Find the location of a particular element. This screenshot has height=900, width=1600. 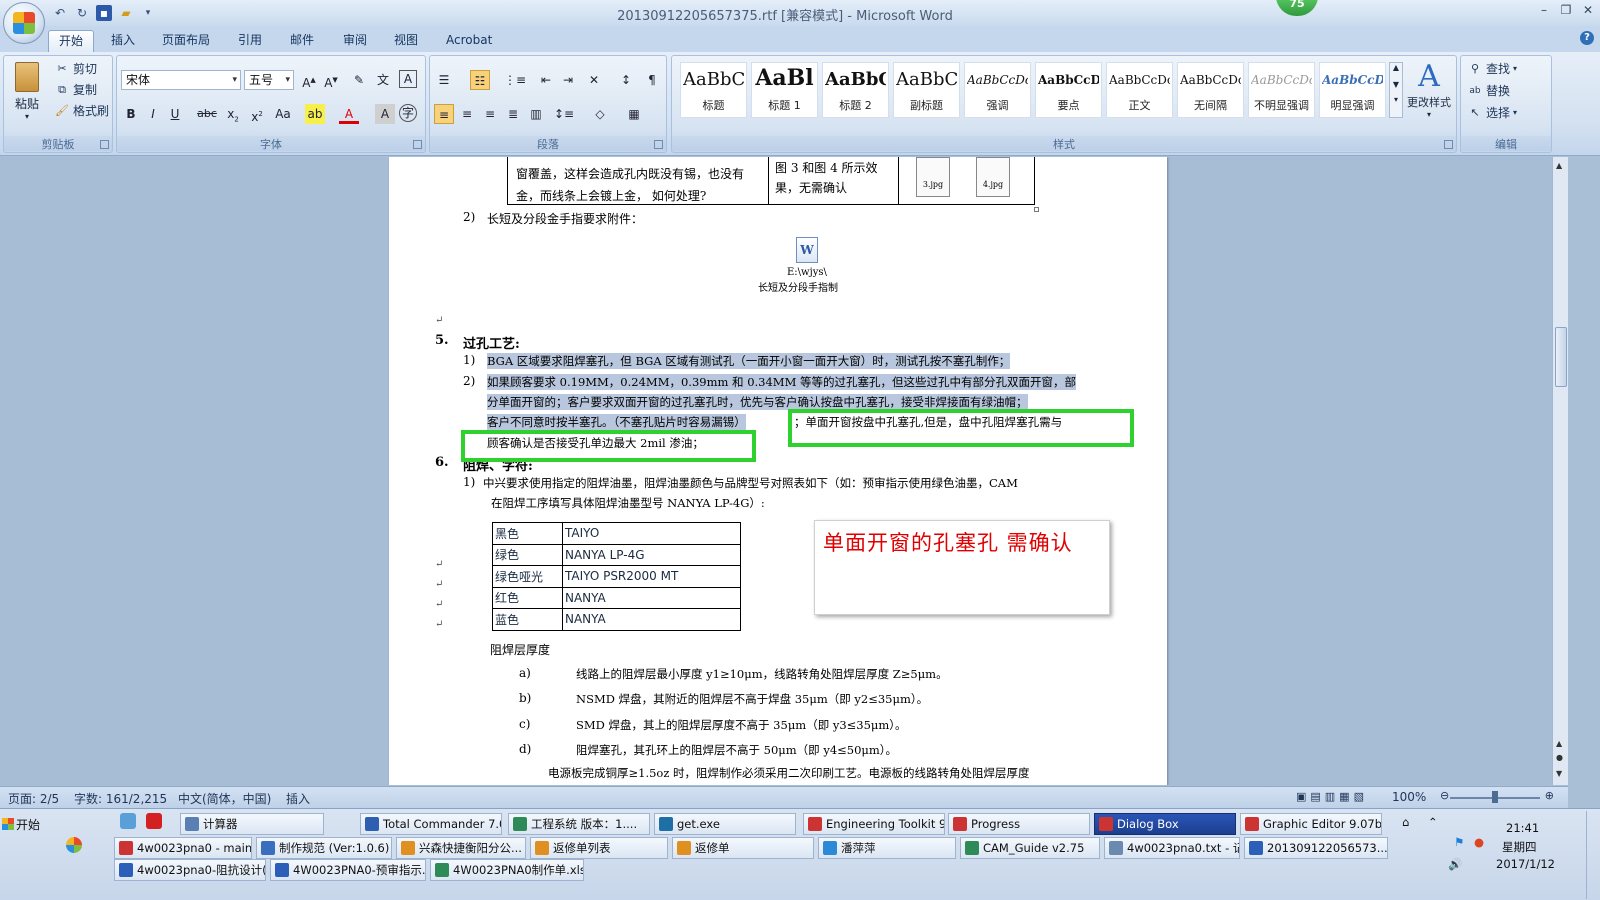

word-count: 字数: 161/2,215 is located at coordinates (120, 798).